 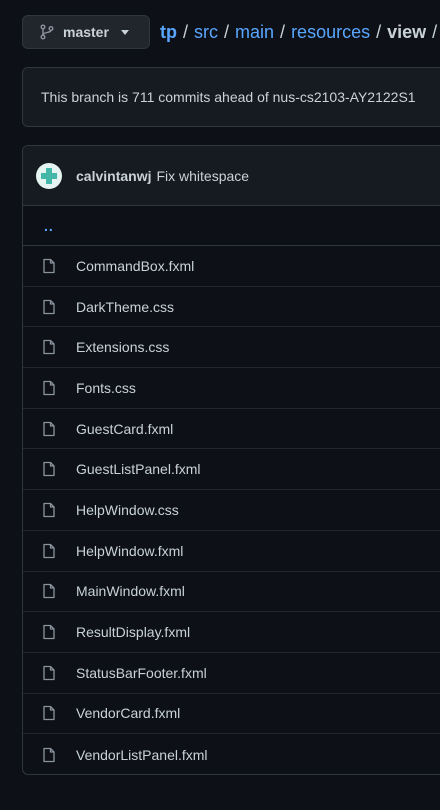 I want to click on file-name-link: ResultDisplay.fxml, so click(x=133, y=632).